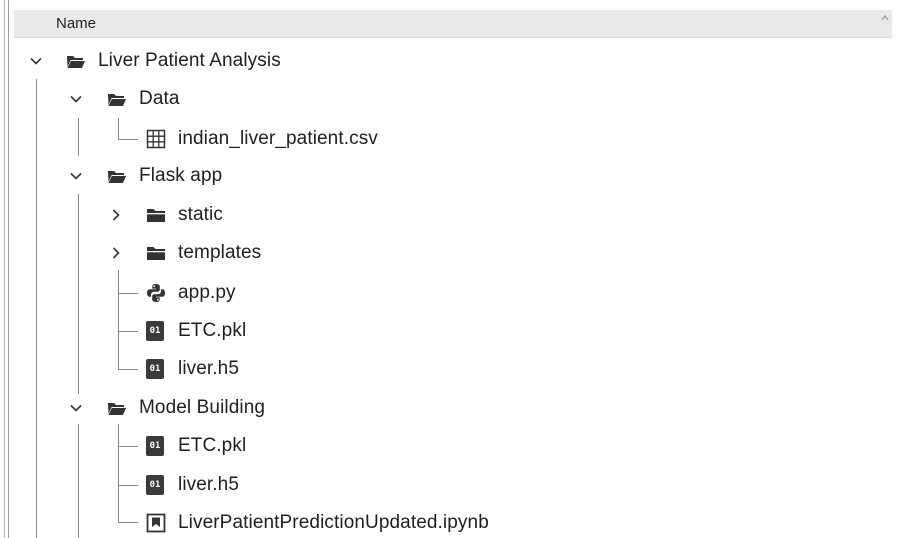 This screenshot has width=902, height=538. Describe the element at coordinates (156, 139) in the screenshot. I see `table-icon` at that location.